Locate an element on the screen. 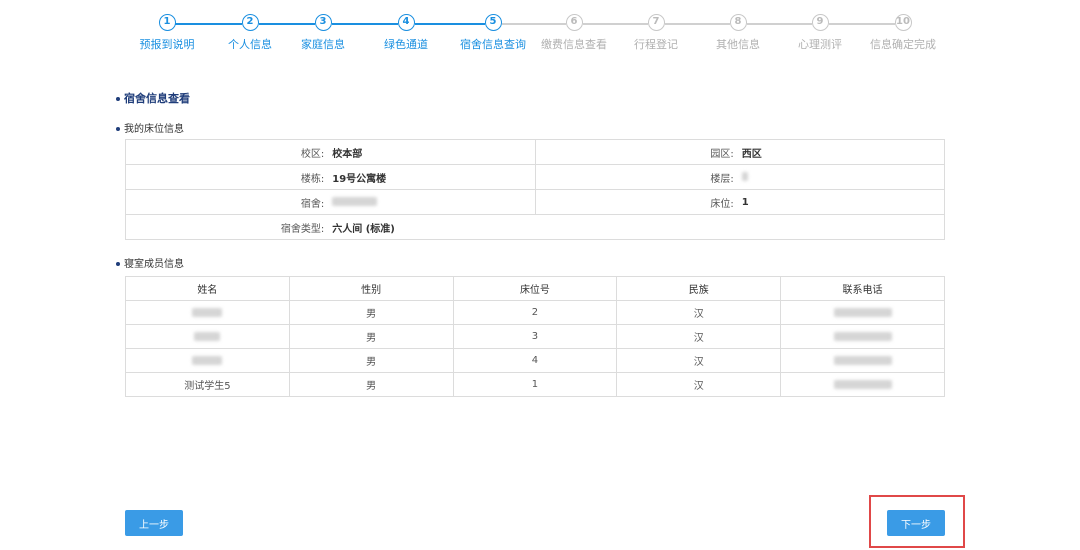 This screenshot has height=550, width=1080. member-bed: 4 is located at coordinates (535, 360).